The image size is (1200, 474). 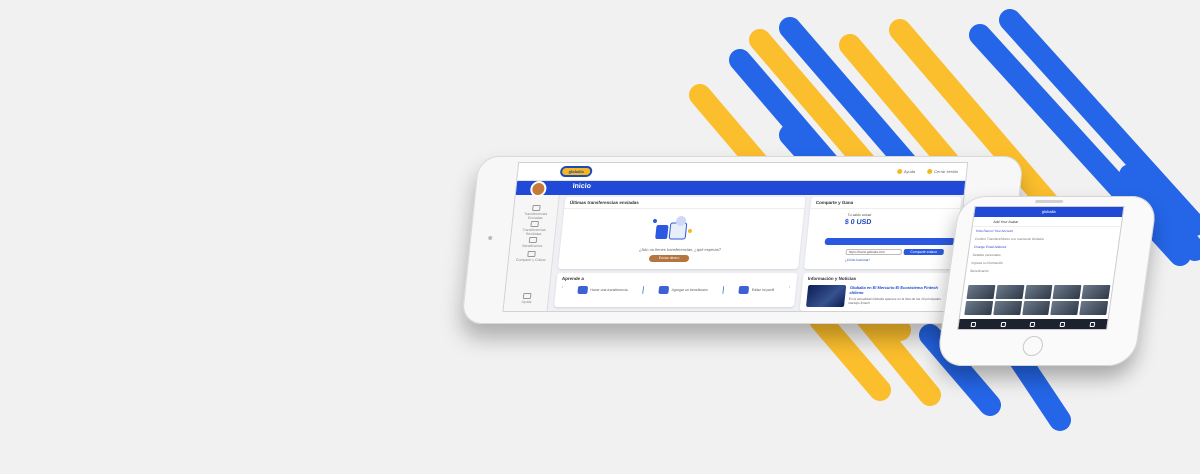 What do you see at coordinates (890, 241) in the screenshot?
I see `stats-strip` at bounding box center [890, 241].